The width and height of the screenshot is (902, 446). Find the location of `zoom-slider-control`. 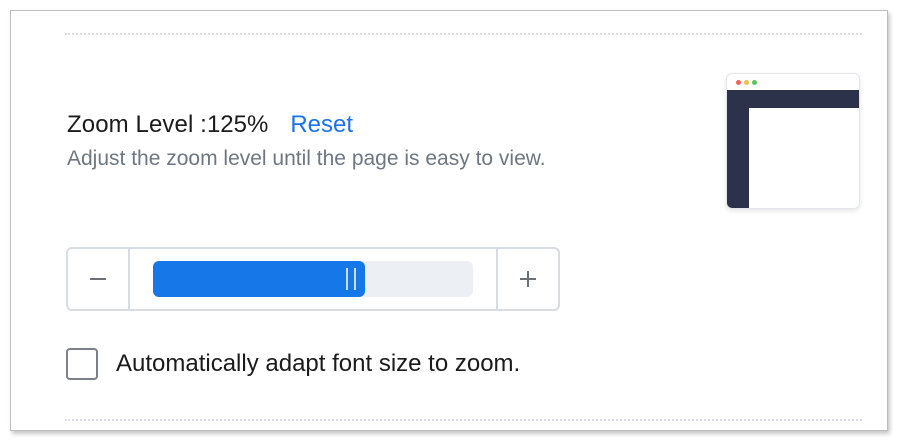

zoom-slider-control is located at coordinates (313, 279).